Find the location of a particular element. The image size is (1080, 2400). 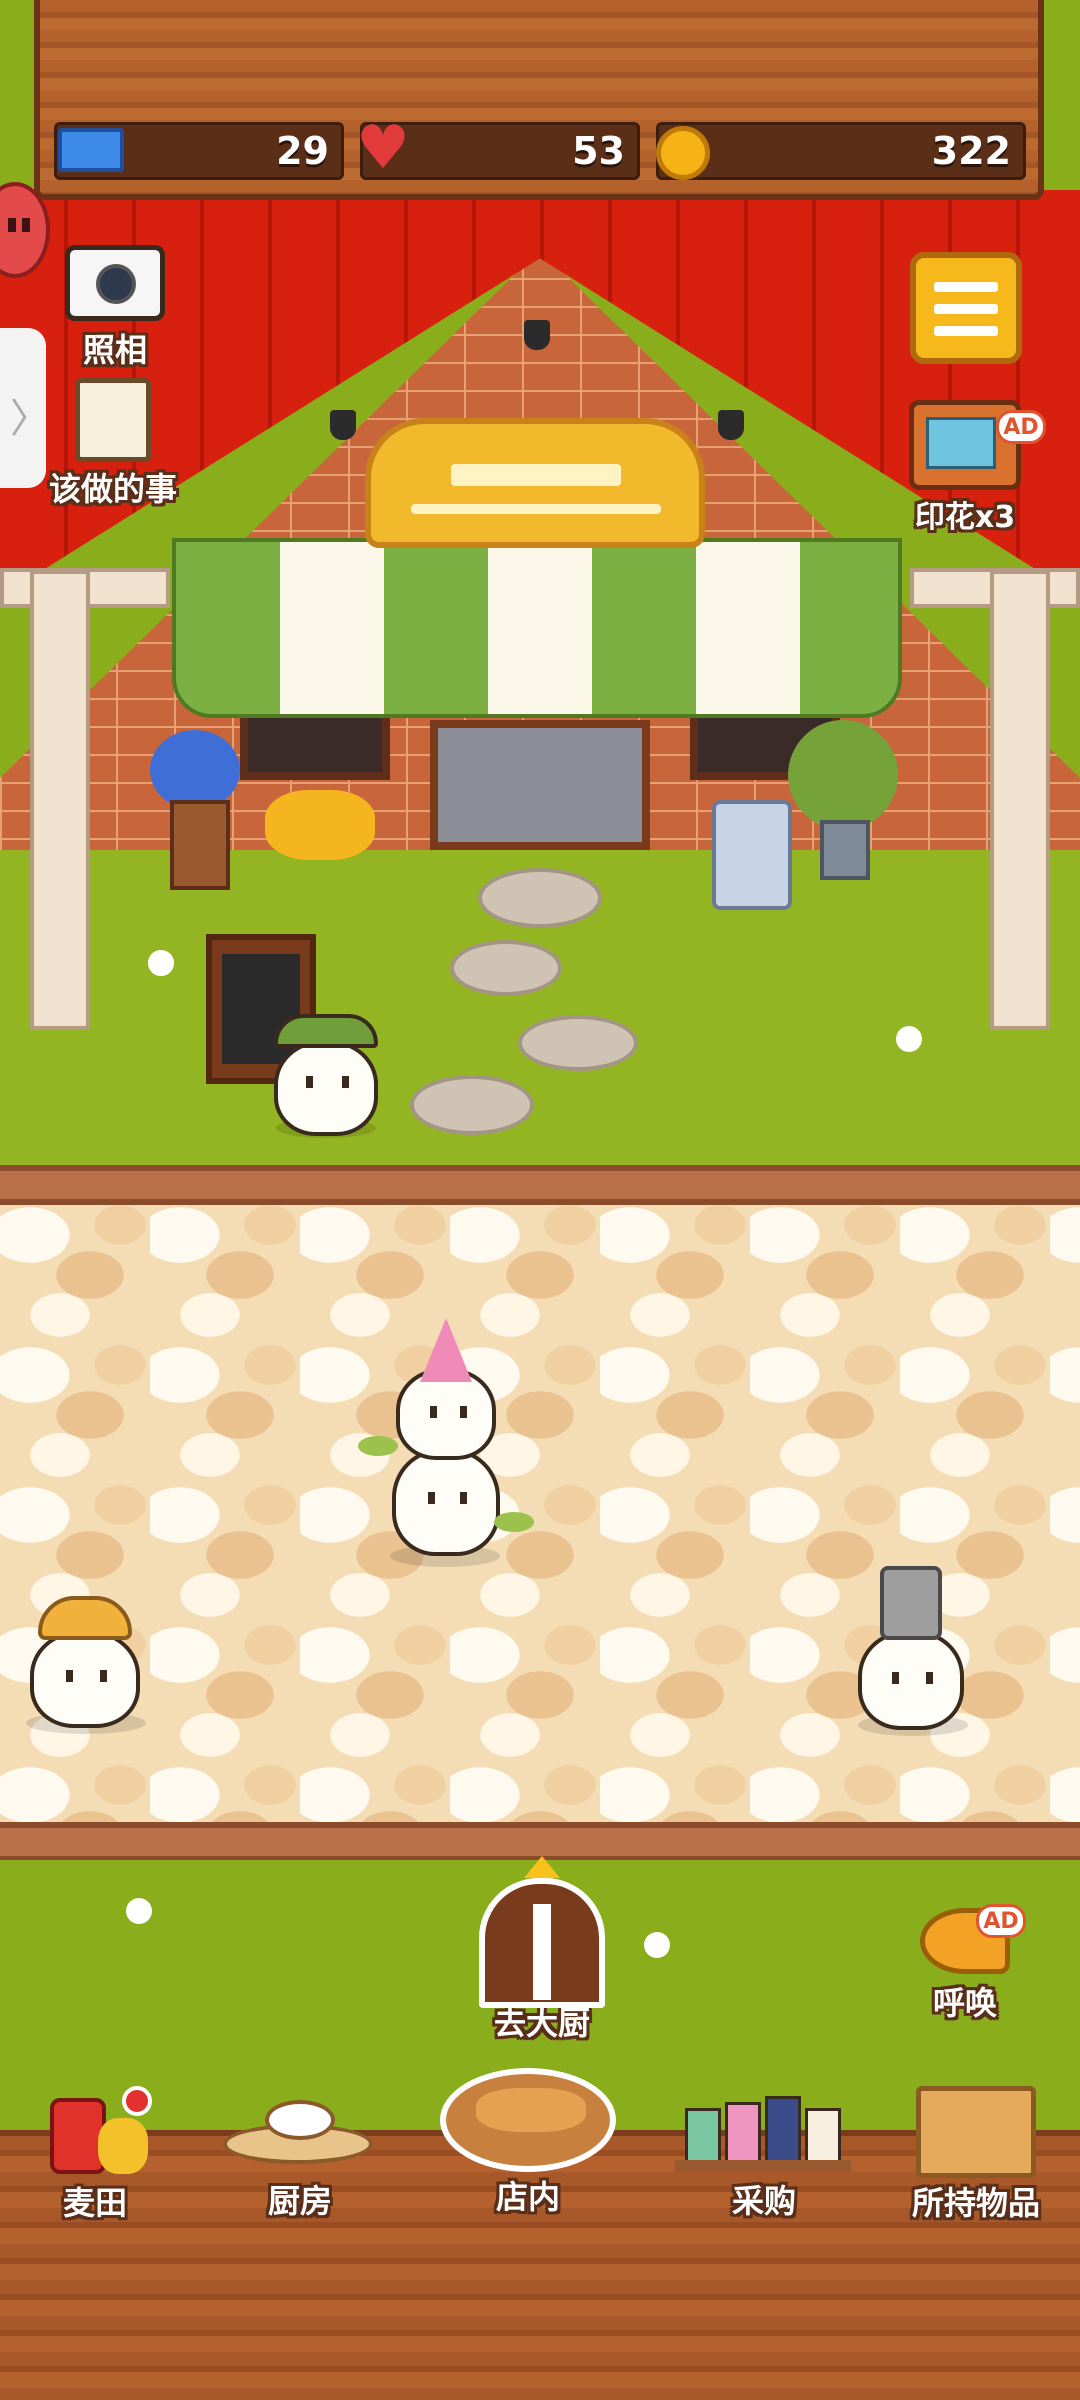

shop-stalls-icon is located at coordinates (764, 2132).